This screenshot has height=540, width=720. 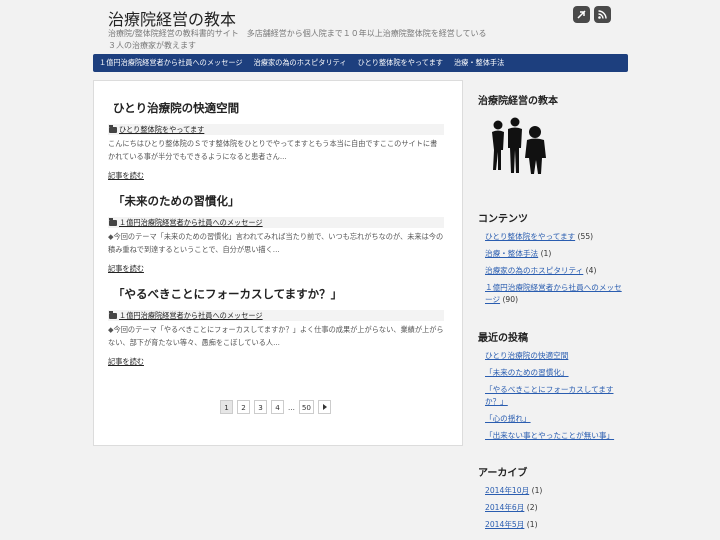 I want to click on archive-link: 2014年6月, so click(x=504, y=507).